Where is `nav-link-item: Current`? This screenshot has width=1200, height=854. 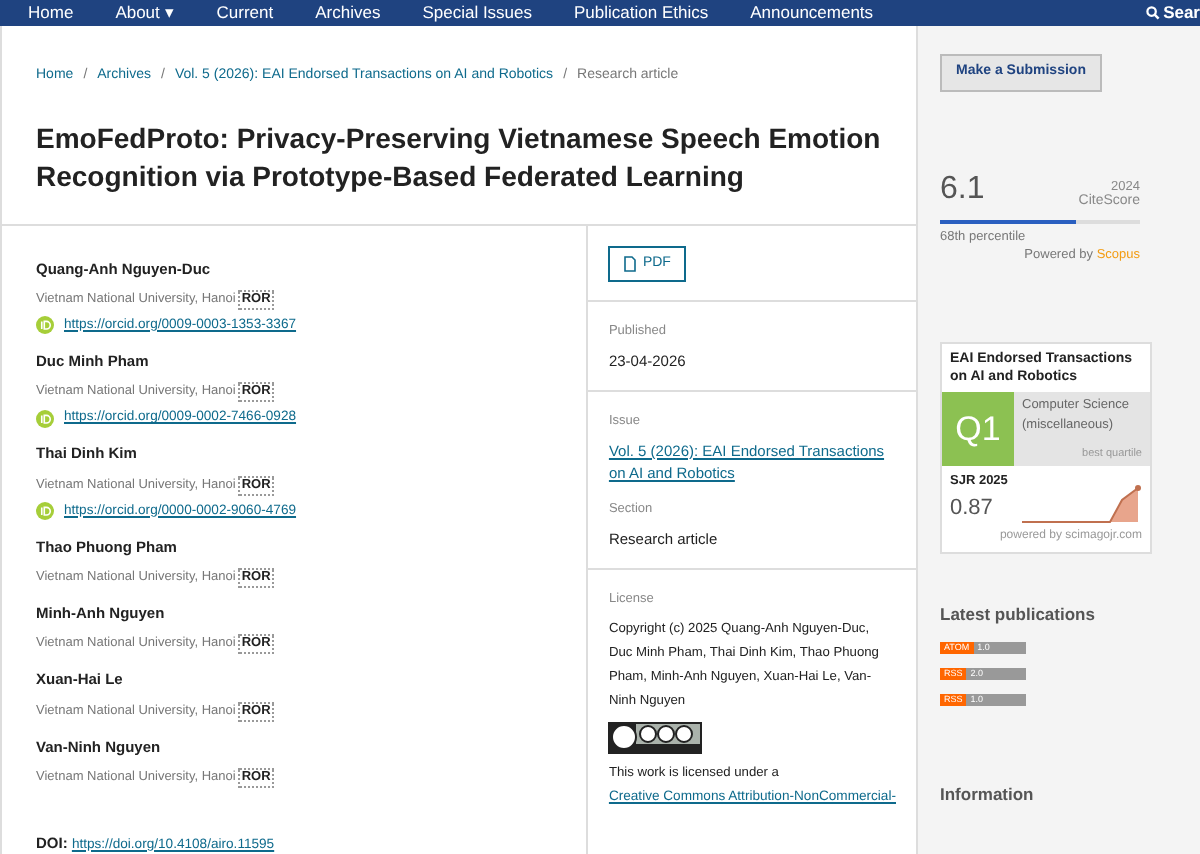 nav-link-item: Current is located at coordinates (245, 12).